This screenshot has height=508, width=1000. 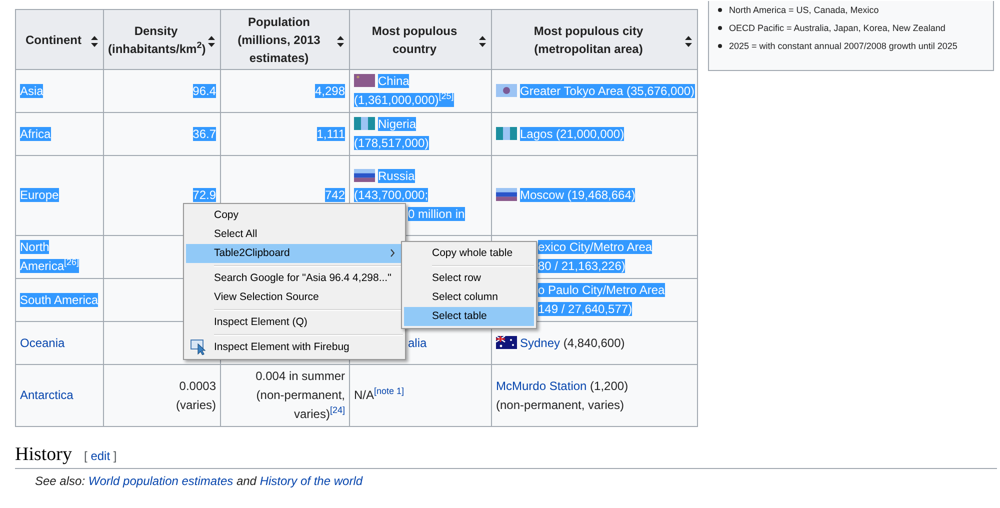 I want to click on column-header: Most populous city (metropolitan area), so click(x=595, y=40).